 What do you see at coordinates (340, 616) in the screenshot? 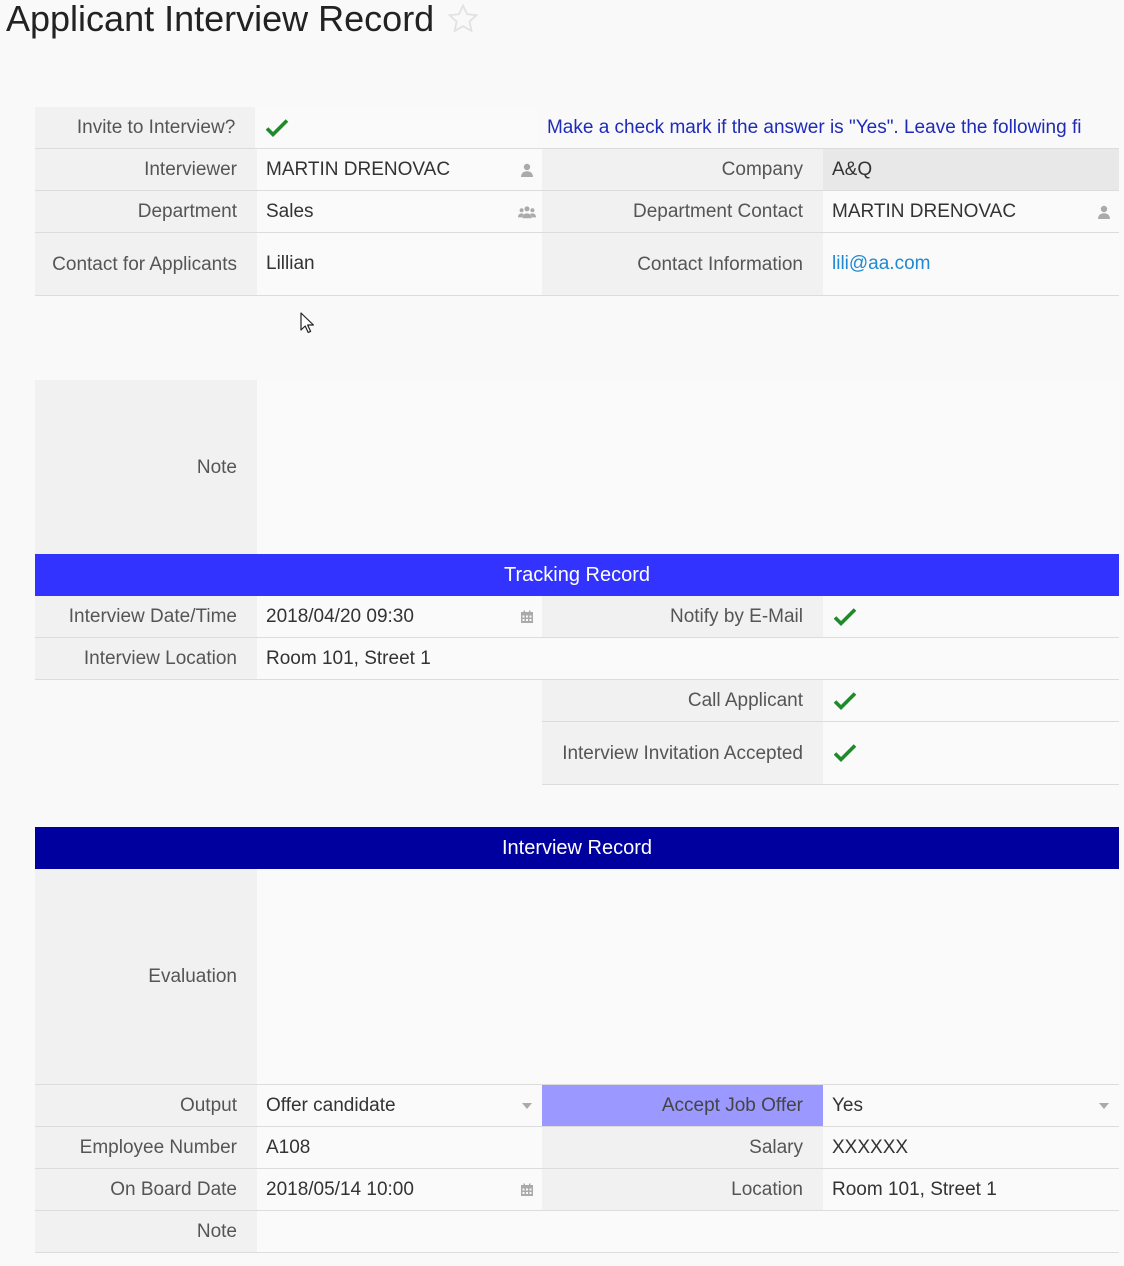
I see `interview-datetime-value: 2018/04/20 09:30` at bounding box center [340, 616].